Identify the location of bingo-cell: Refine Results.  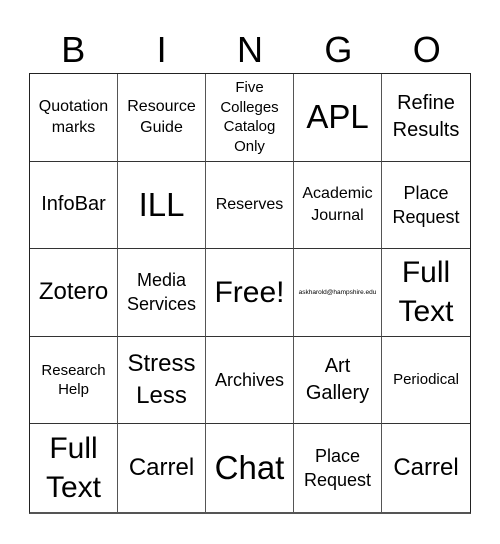
(426, 118).